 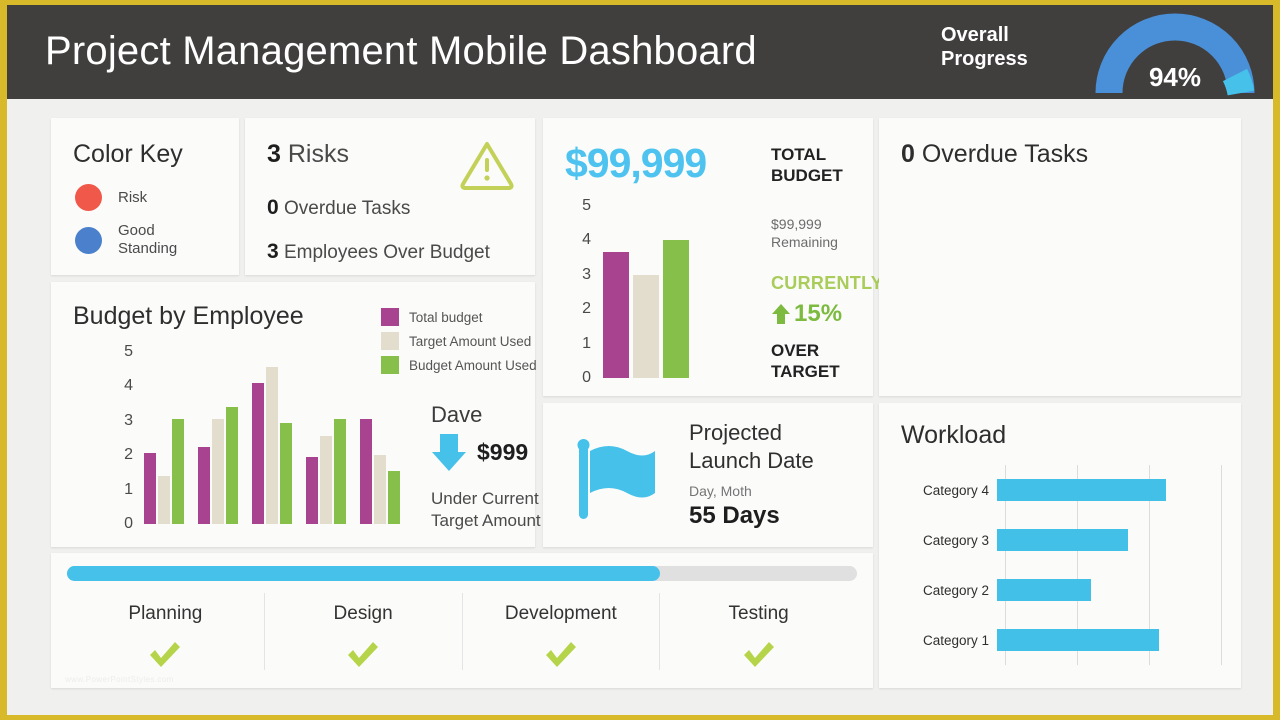 What do you see at coordinates (586, 240) in the screenshot?
I see `y-axis-tick: 4` at bounding box center [586, 240].